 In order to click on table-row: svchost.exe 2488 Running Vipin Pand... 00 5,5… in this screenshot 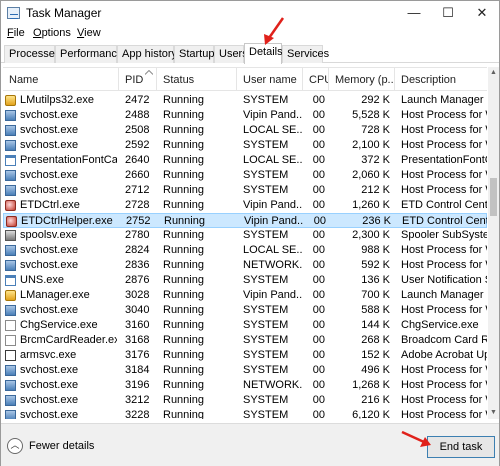, I will do `click(245, 115)`.